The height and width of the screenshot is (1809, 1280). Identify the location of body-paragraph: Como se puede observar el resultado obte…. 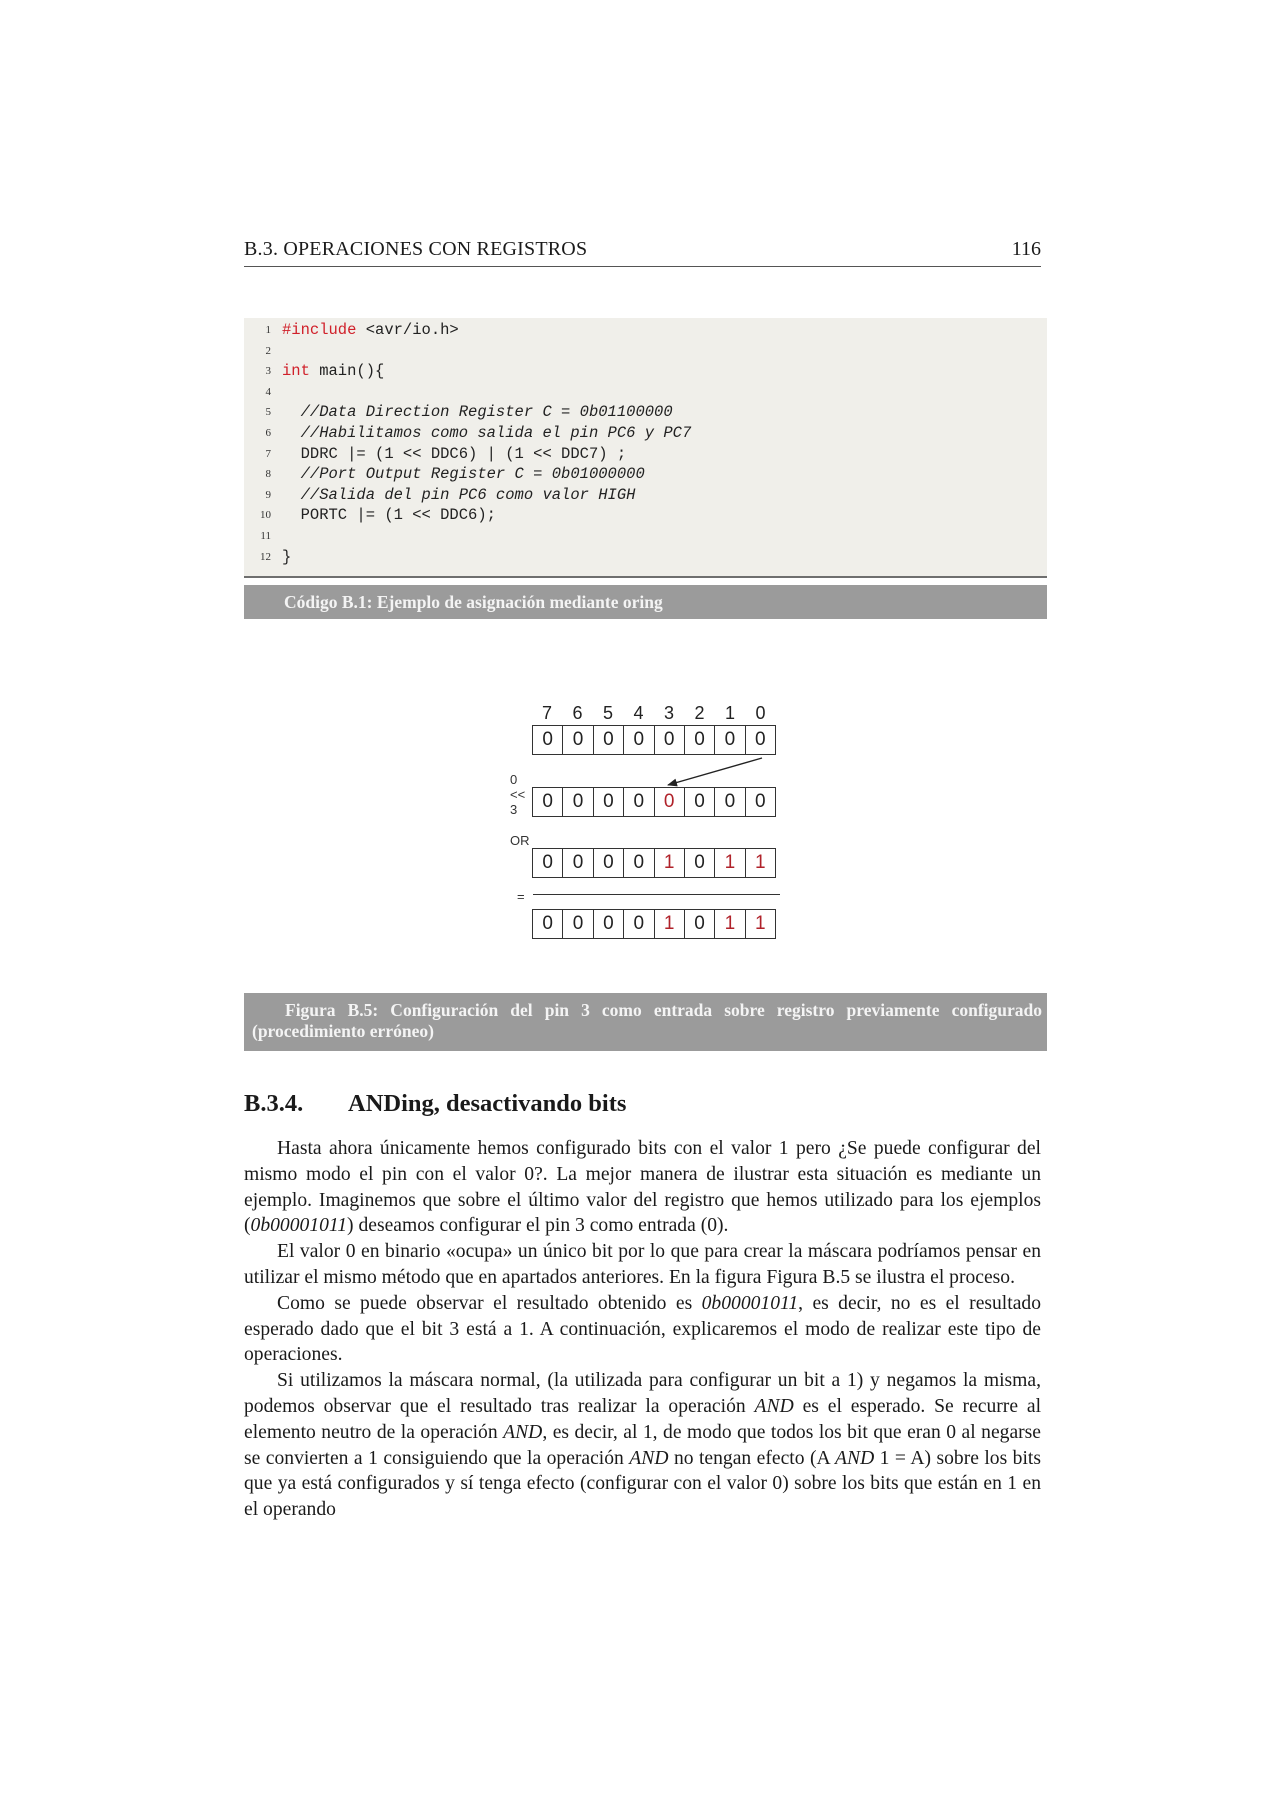
(642, 1329).